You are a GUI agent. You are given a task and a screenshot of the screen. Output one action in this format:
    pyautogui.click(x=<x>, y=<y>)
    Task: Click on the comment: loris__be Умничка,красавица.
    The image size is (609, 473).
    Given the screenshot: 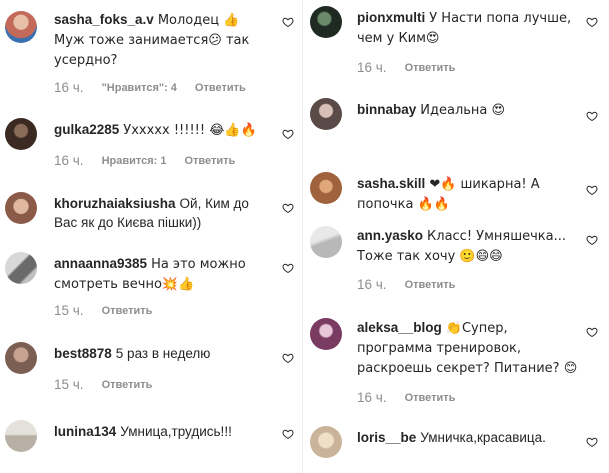 What is the action you would take?
    pyautogui.click(x=456, y=445)
    